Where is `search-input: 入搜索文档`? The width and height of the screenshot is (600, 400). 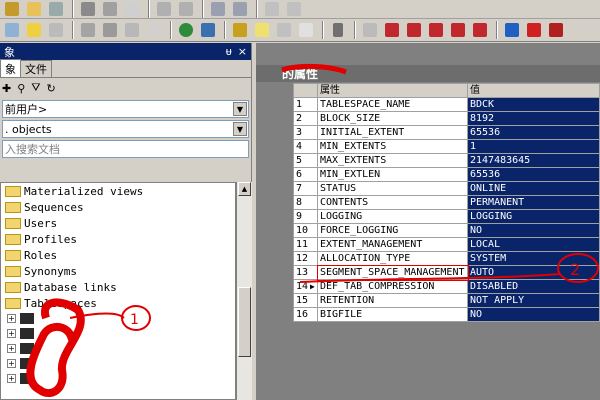
search-input: 入搜索文档 is located at coordinates (125, 149).